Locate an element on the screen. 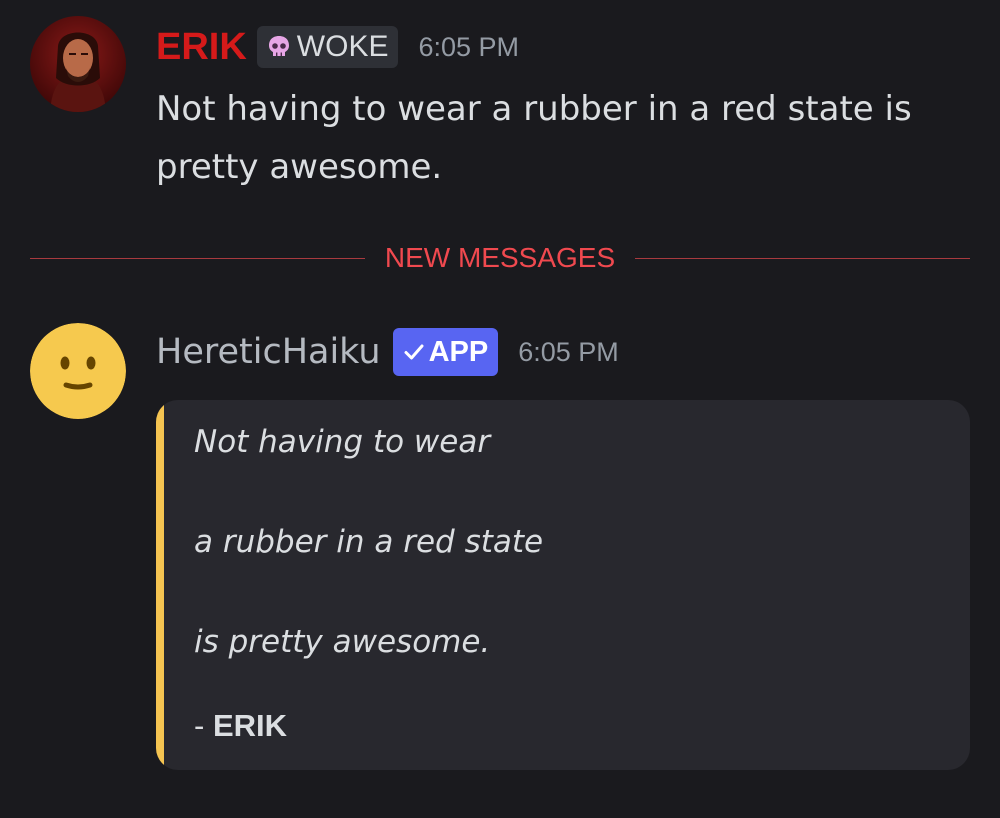 The width and height of the screenshot is (1000, 818). new-messages-label: NEW MESSAGES is located at coordinates (500, 257).